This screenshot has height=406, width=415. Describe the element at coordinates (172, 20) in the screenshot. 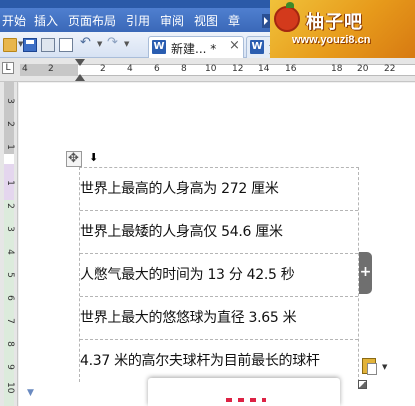

I see `menu-review: 审阅` at that location.